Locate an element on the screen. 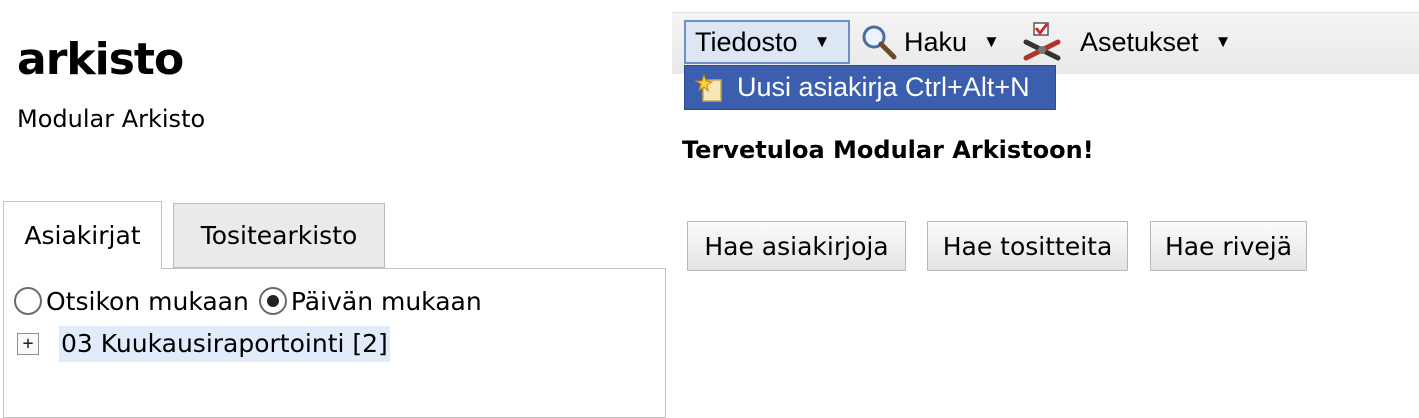 The image size is (1419, 418). welcome-heading: Tervetuloa Modular Arkistoon! is located at coordinates (888, 150).